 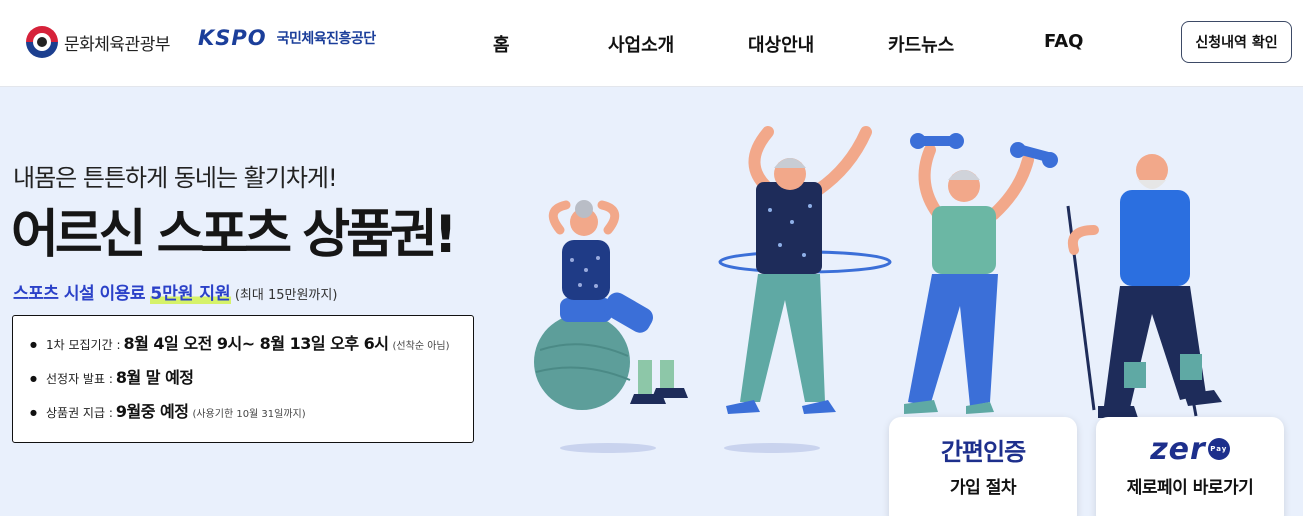 I want to click on schedule-value: 9월중 예정, so click(x=152, y=411).